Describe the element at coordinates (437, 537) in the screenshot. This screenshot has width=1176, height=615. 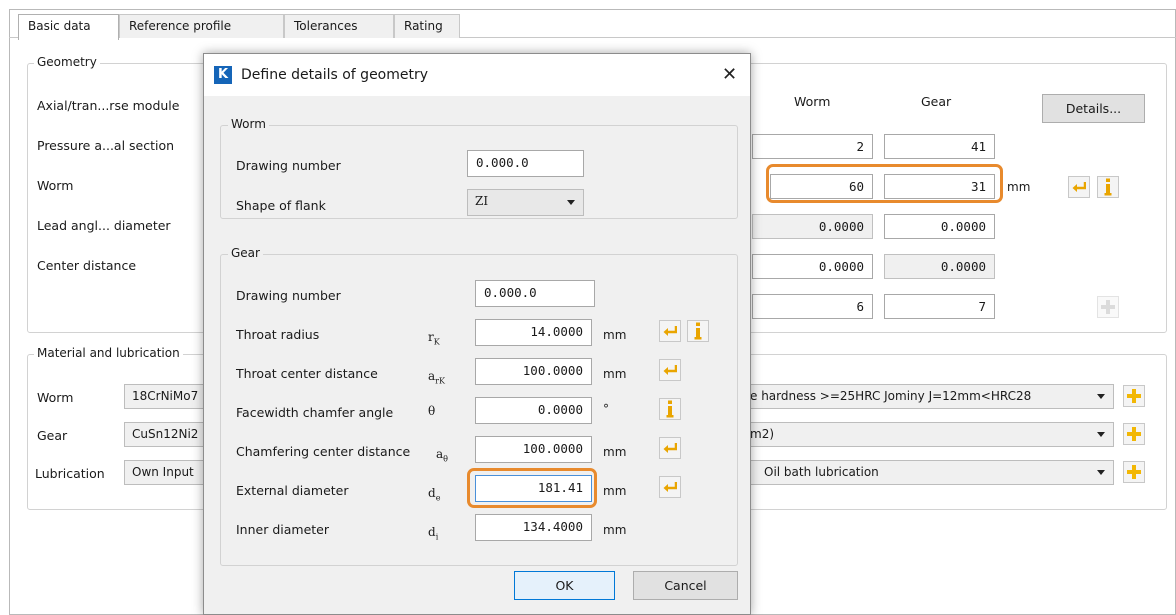
I see `symbol-subscript: i` at that location.